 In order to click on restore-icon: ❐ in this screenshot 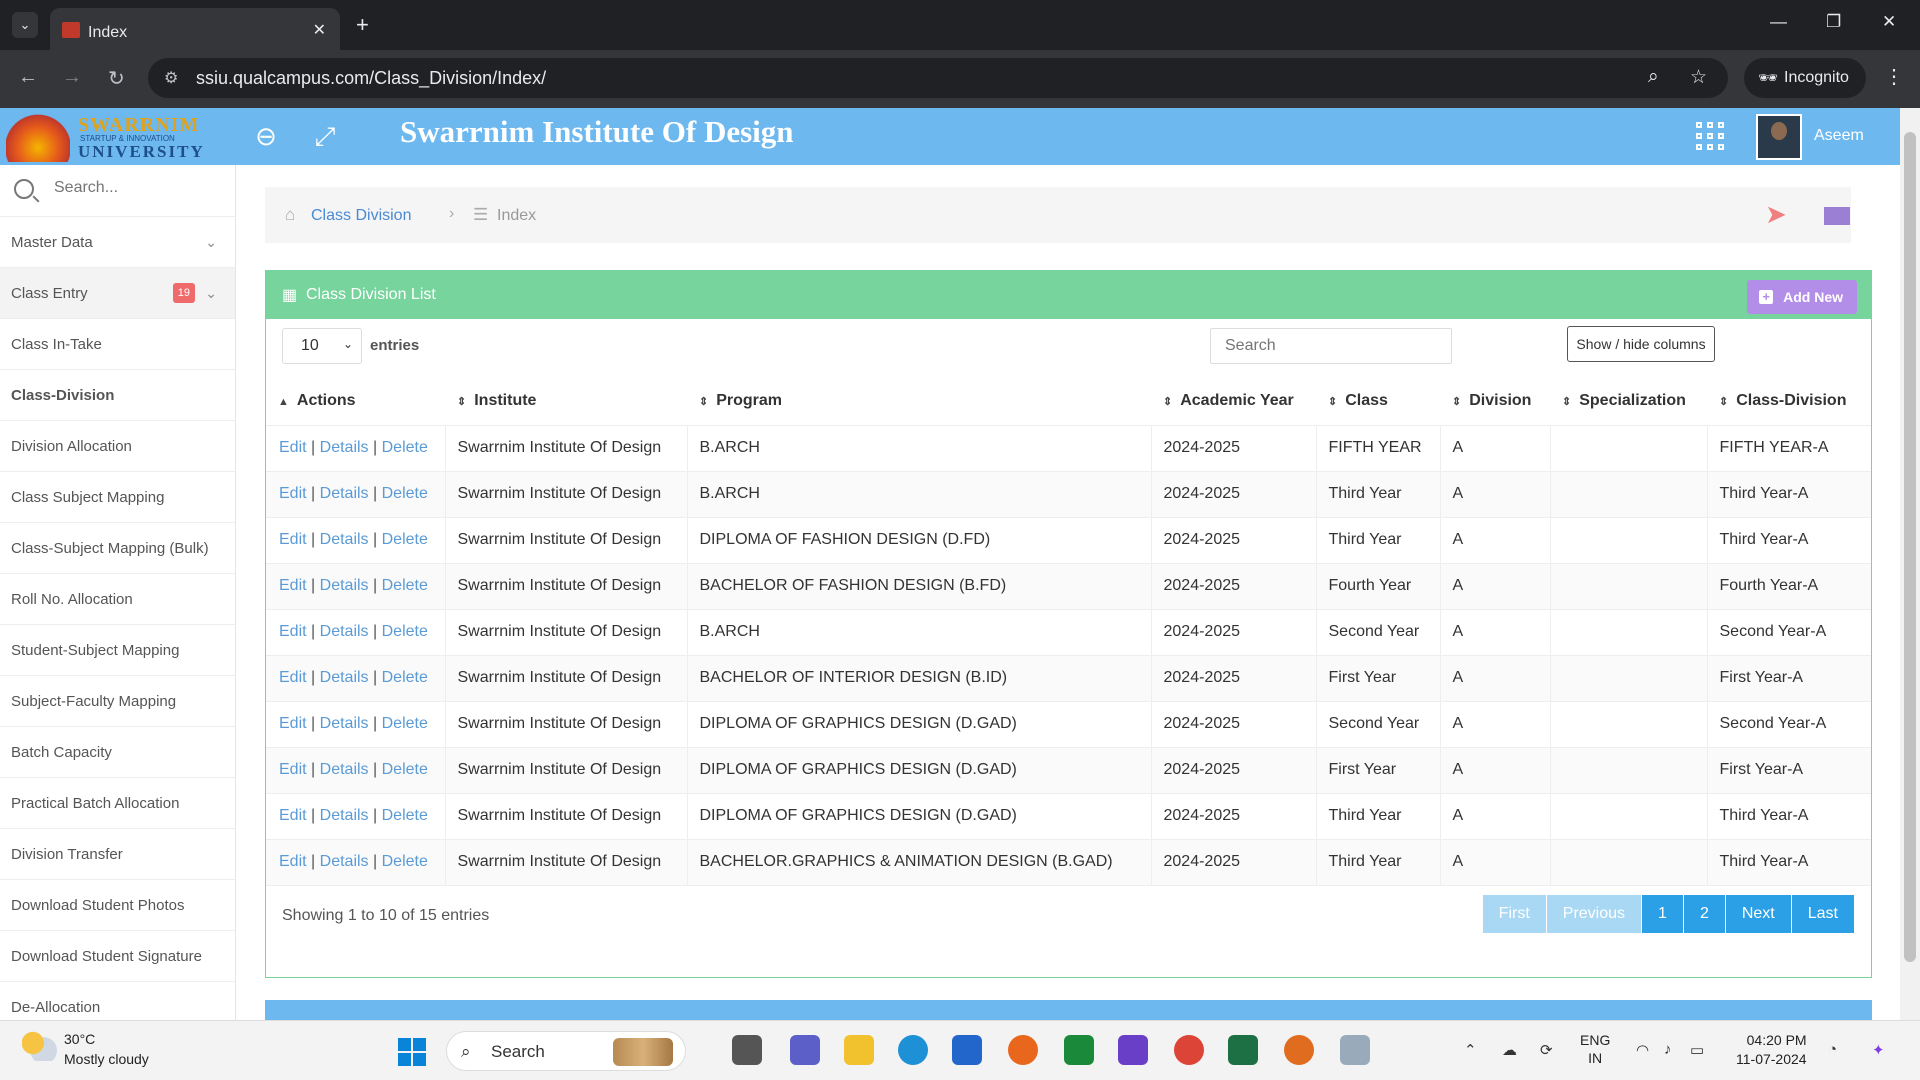, I will do `click(1833, 22)`.